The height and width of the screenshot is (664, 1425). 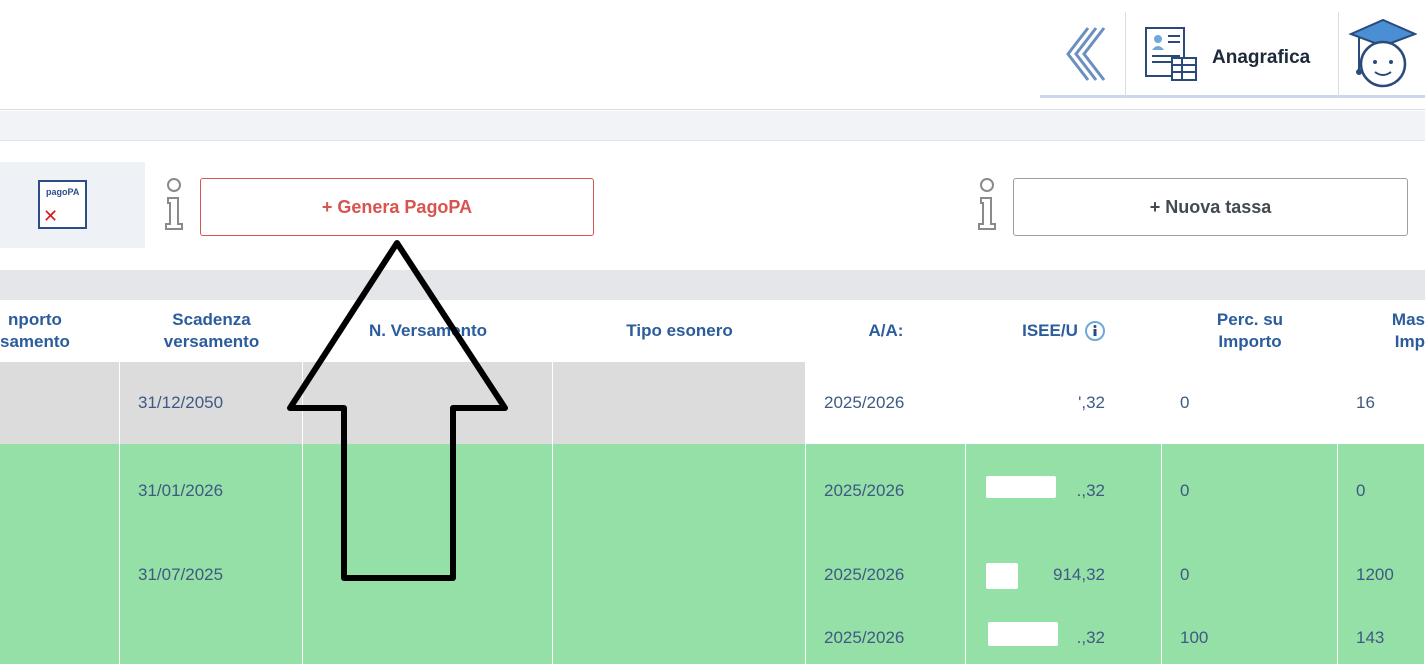 What do you see at coordinates (60, 331) in the screenshot?
I see `column-header-importo: nporto samento` at bounding box center [60, 331].